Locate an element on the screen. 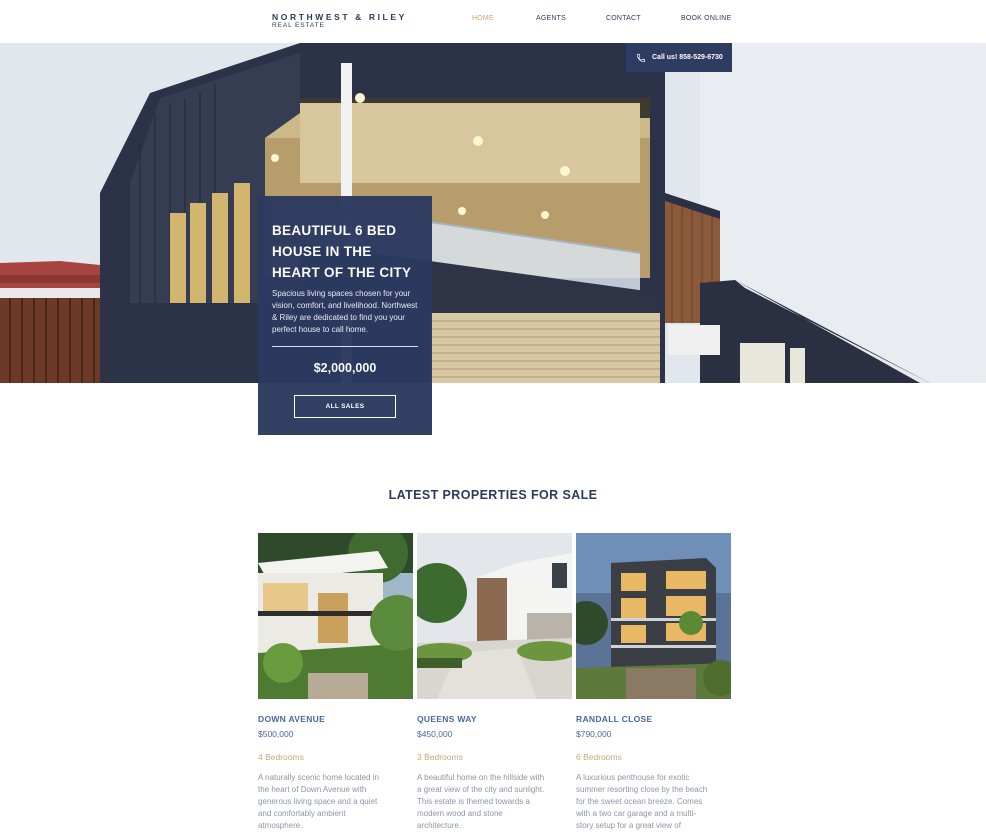 The image size is (986, 834). property-bedrooms: 3 Bedrooms is located at coordinates (440, 757).